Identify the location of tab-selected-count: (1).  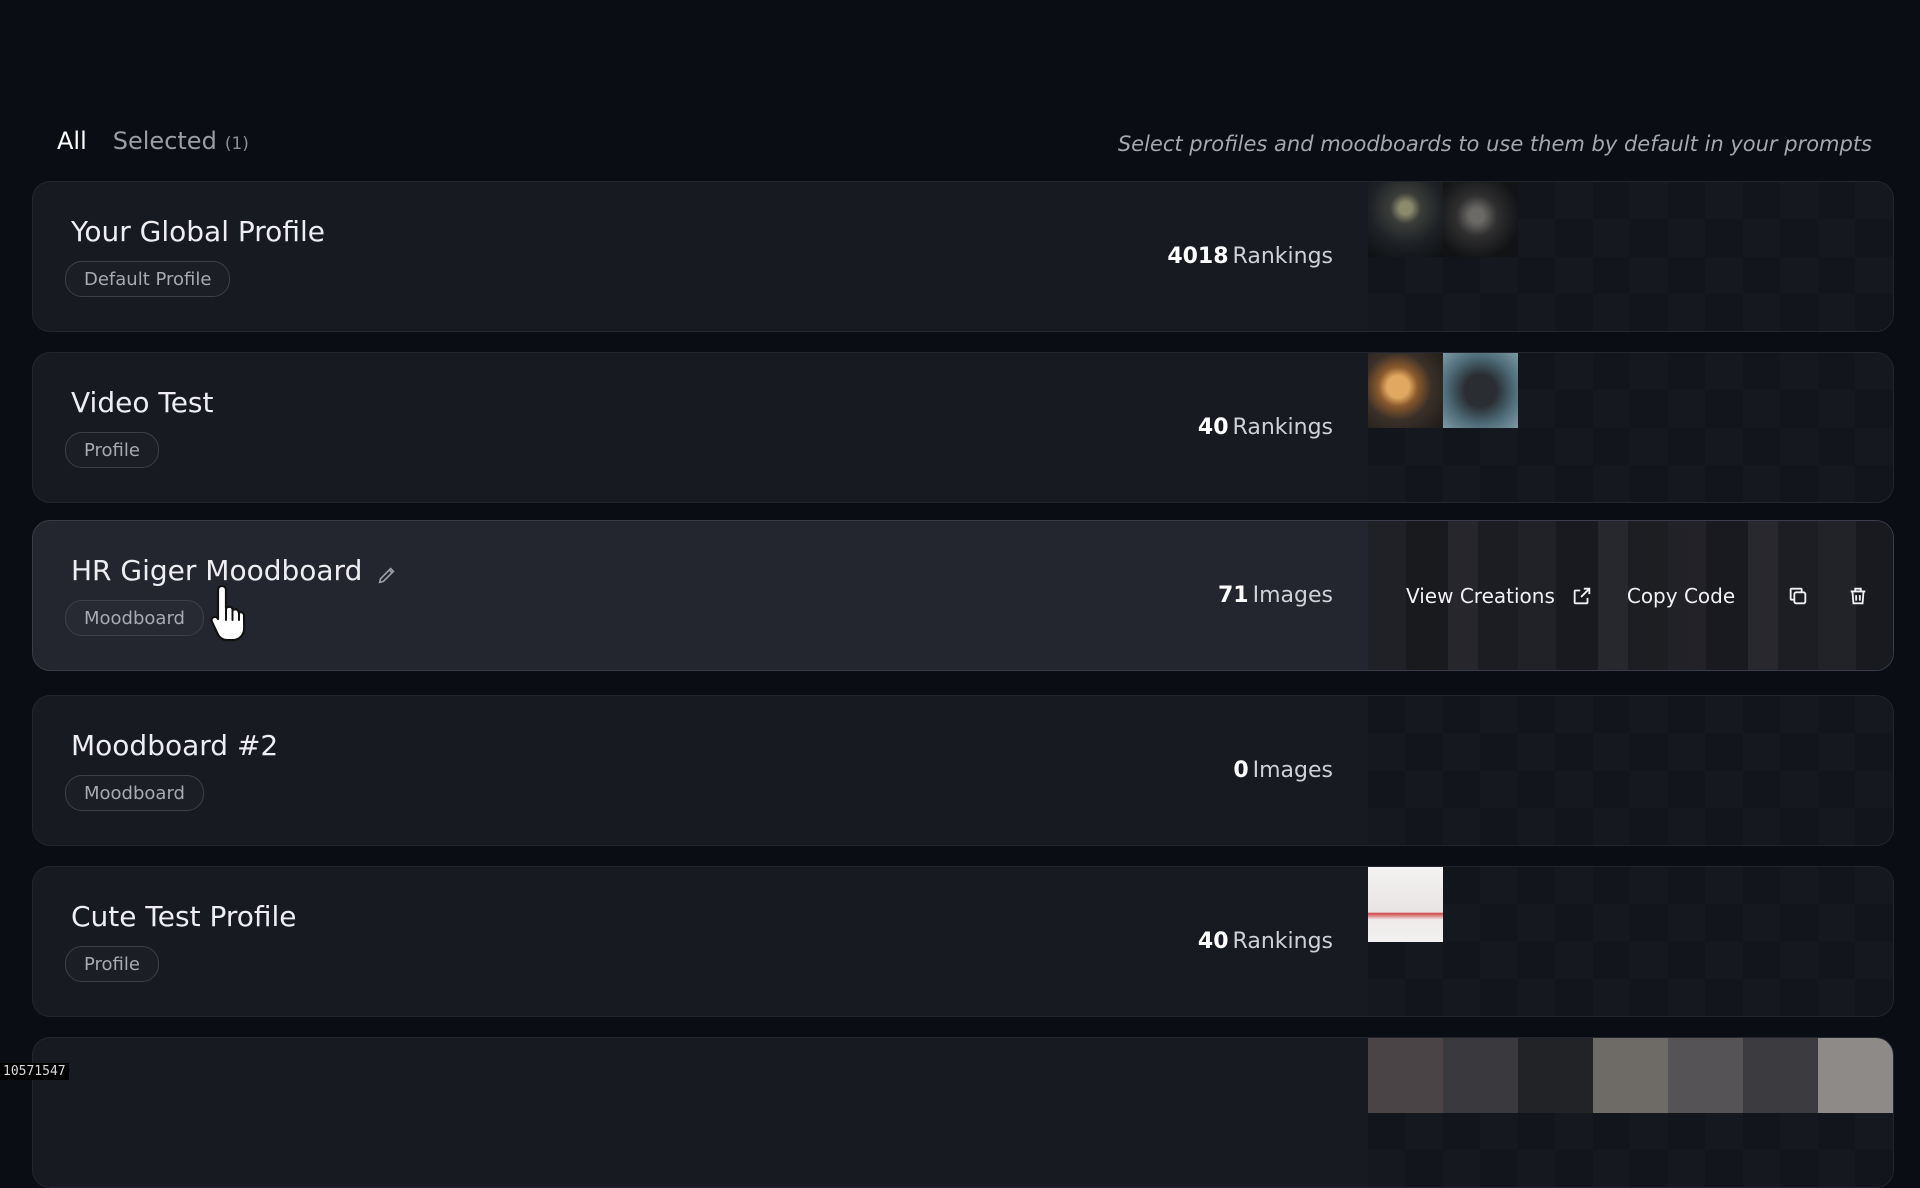
(236, 144).